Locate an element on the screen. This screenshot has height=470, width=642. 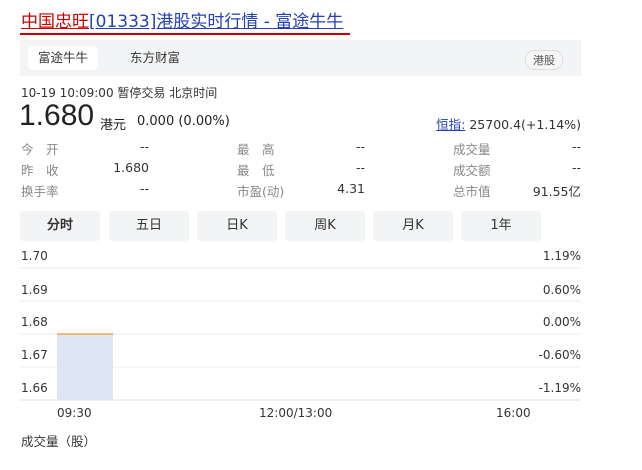
pct-tick-label: 0.60% is located at coordinates (561, 290).